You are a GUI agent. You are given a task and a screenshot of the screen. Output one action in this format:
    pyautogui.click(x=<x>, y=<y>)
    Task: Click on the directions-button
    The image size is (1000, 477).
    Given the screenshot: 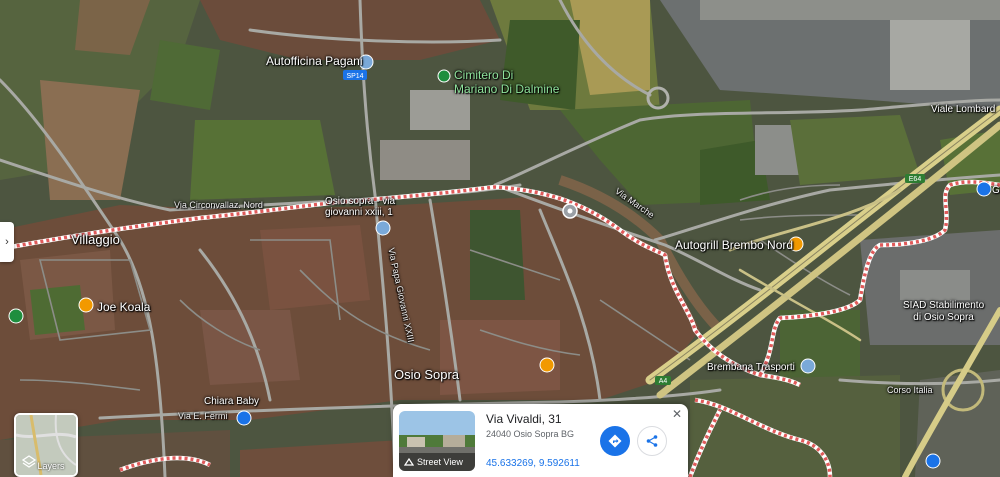 What is the action you would take?
    pyautogui.click(x=615, y=441)
    